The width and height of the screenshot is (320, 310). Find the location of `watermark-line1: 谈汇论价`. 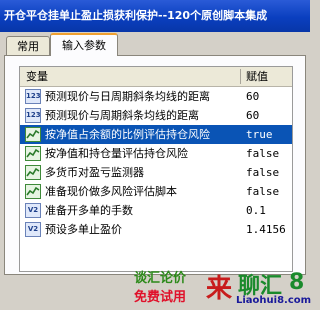

watermark-line1: 谈汇论价 is located at coordinates (160, 278).